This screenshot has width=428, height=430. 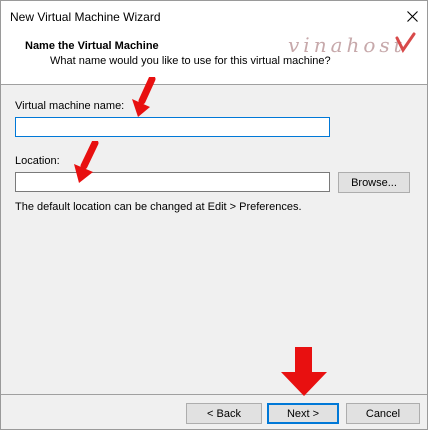 What do you see at coordinates (37, 161) in the screenshot?
I see `location-label: Location:` at bounding box center [37, 161].